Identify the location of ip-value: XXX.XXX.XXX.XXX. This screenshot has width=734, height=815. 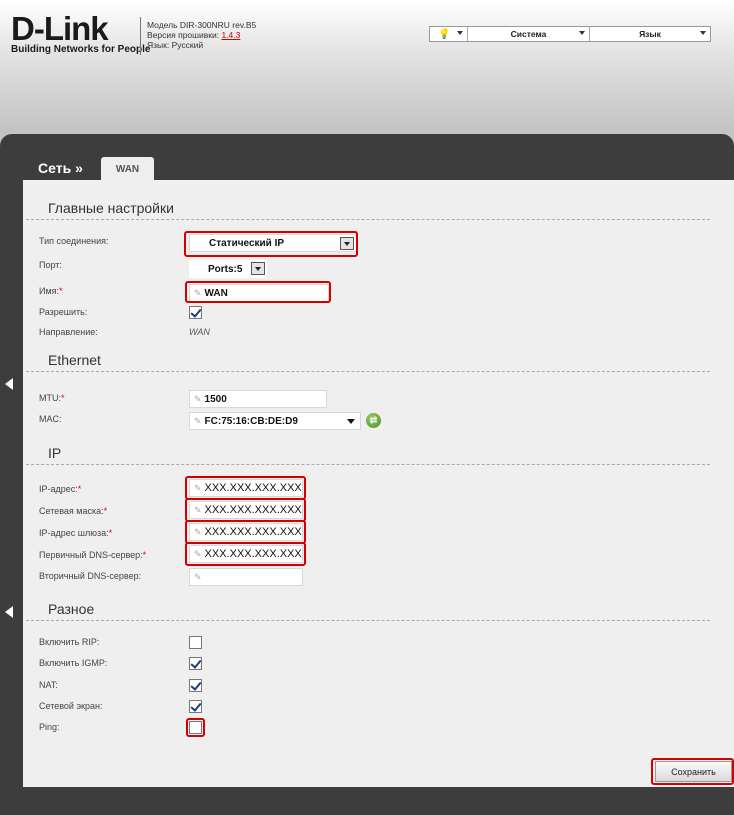
(253, 488).